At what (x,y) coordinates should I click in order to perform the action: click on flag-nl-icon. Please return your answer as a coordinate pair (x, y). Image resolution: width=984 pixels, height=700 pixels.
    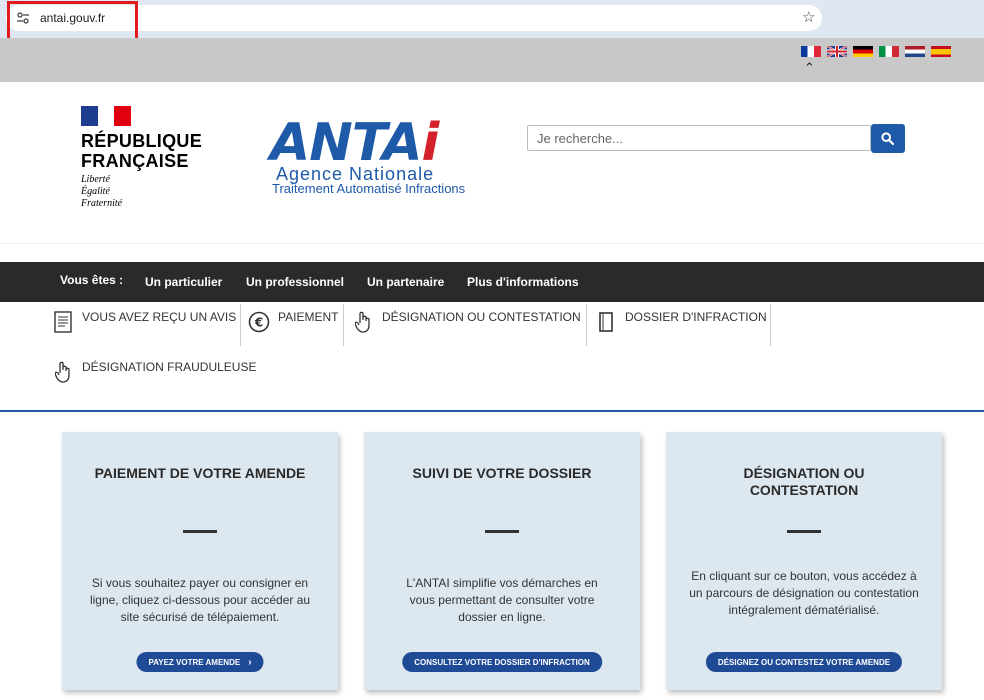
    Looking at the image, I should click on (915, 51).